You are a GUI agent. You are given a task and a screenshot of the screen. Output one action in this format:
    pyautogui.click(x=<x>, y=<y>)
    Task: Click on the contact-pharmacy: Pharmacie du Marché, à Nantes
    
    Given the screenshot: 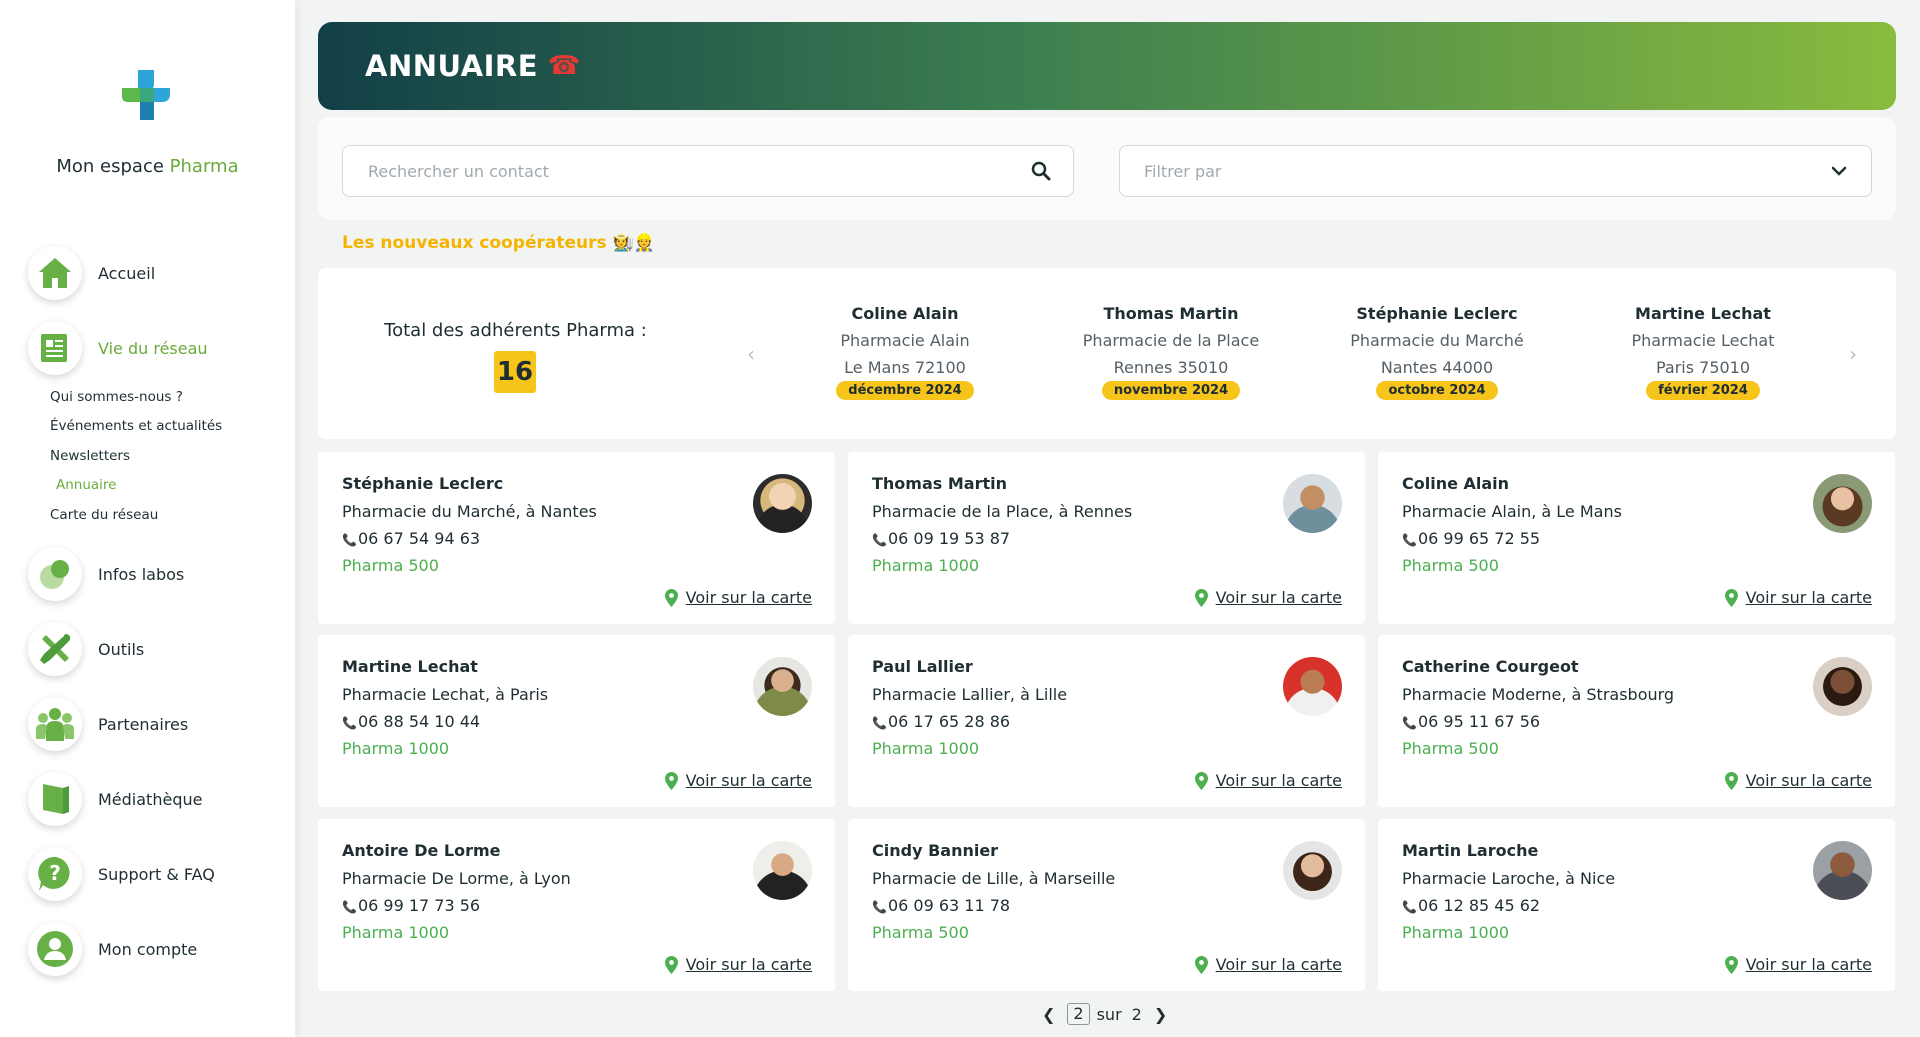 What is the action you would take?
    pyautogui.click(x=469, y=511)
    